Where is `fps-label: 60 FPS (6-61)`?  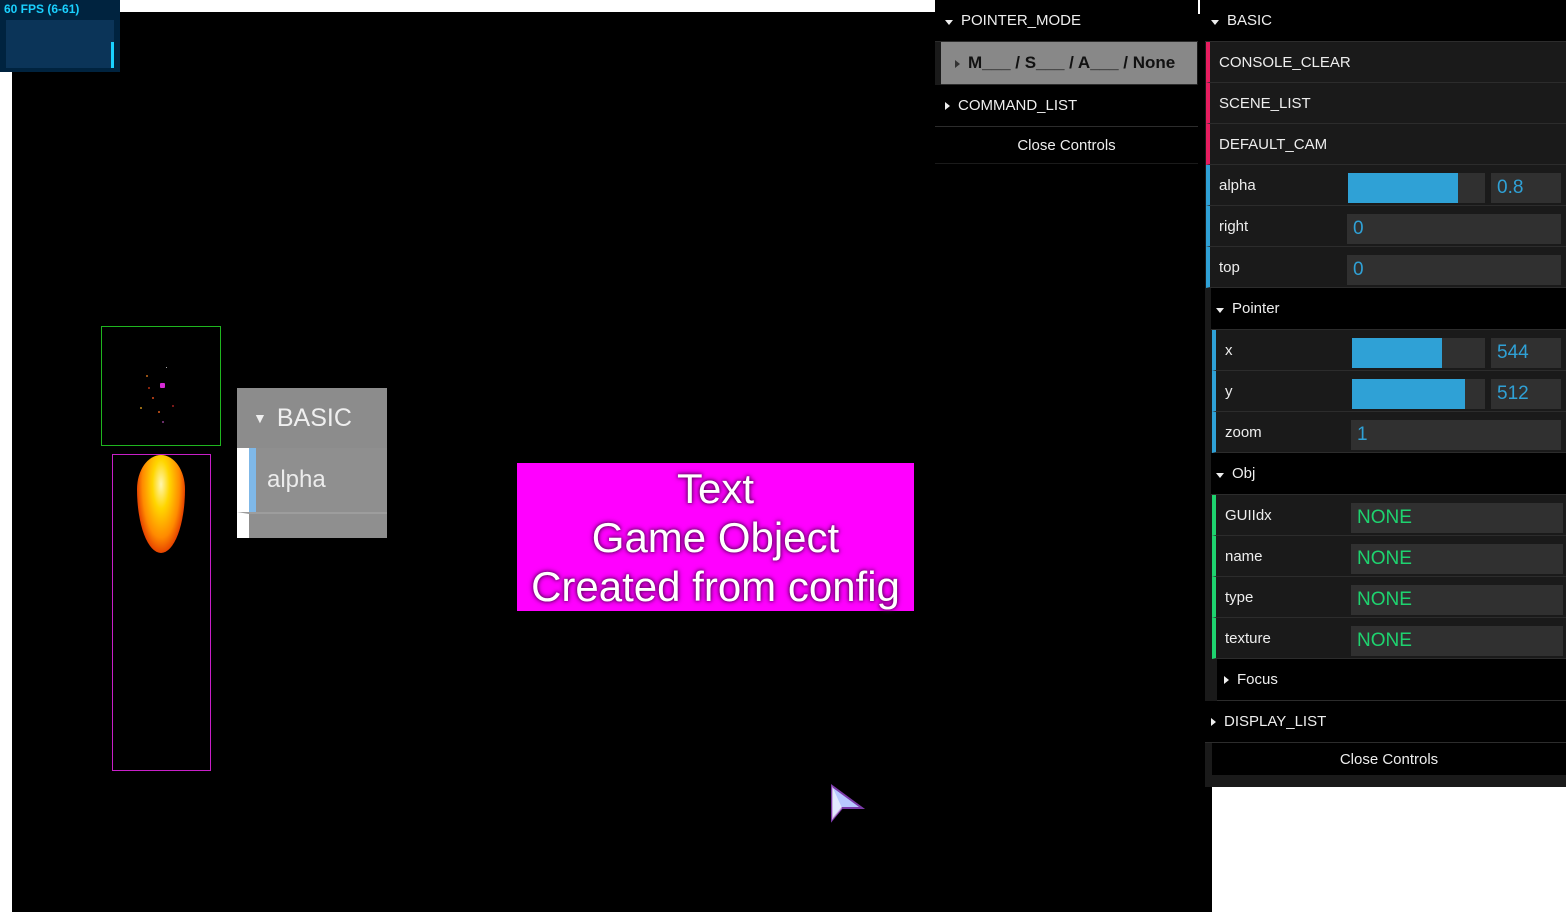
fps-label: 60 FPS (6-61) is located at coordinates (42, 9).